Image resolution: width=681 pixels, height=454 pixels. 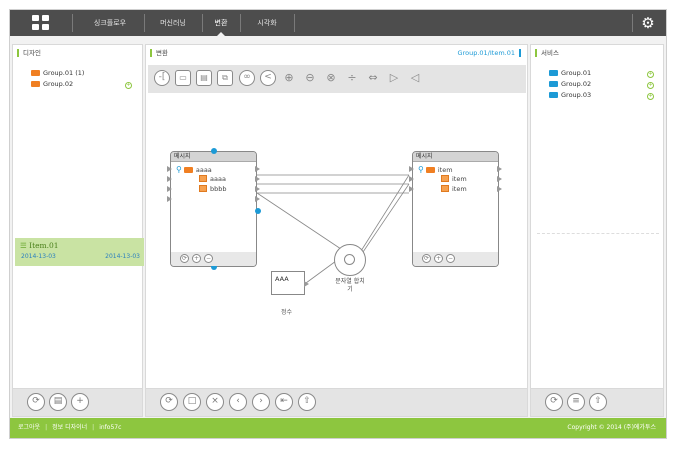 What do you see at coordinates (435, 169) in the screenshot?
I see `node-row: ⚲ item` at bounding box center [435, 169].